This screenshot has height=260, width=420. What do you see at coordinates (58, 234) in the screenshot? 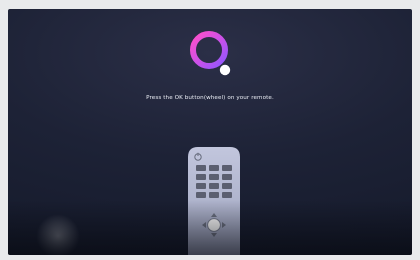
I see `pointer-glow` at bounding box center [58, 234].